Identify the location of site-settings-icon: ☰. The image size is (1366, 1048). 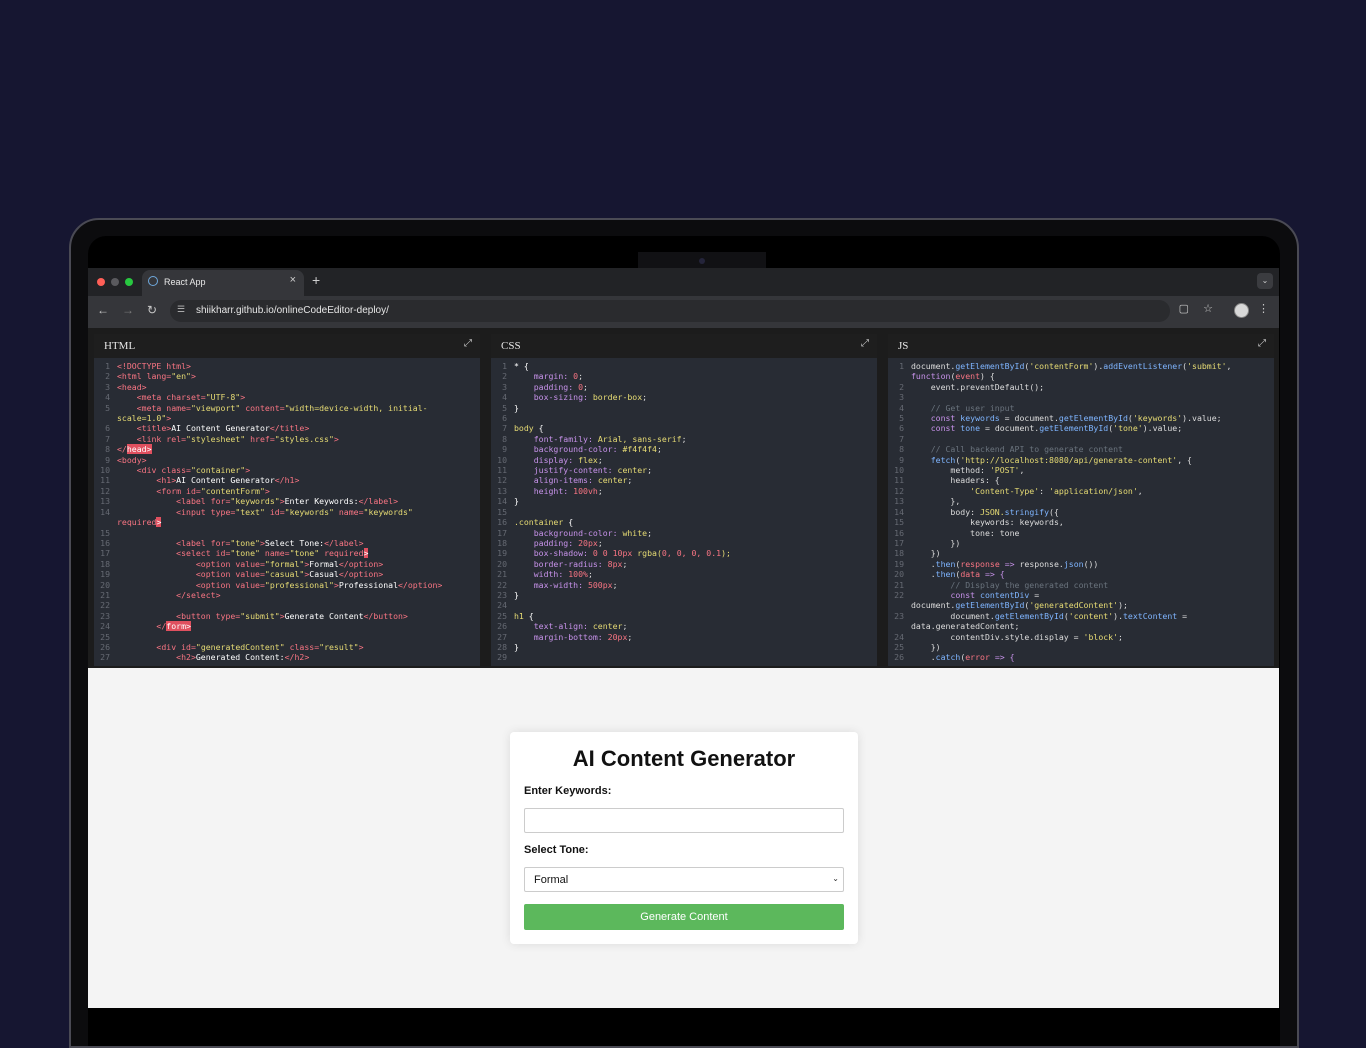
(181, 309).